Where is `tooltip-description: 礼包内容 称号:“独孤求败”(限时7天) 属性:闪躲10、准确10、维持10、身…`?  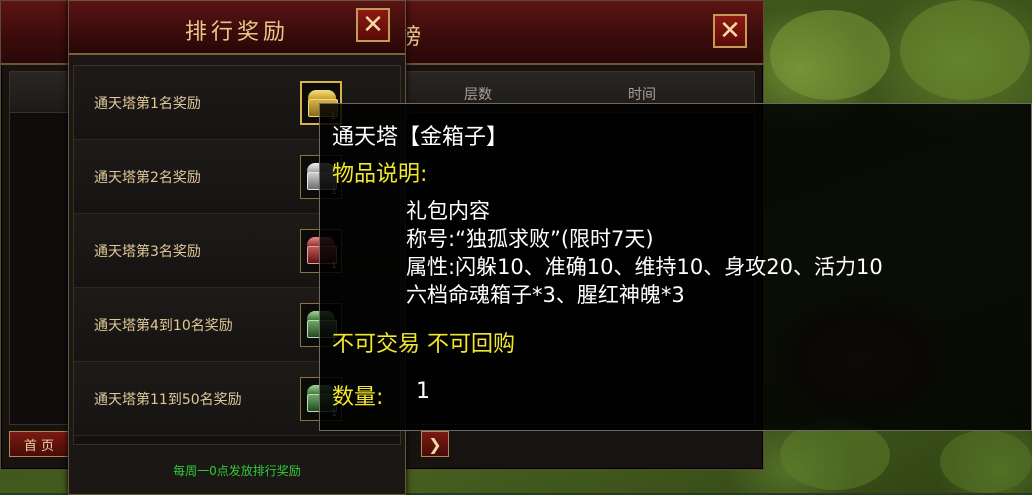 tooltip-description: 礼包内容 称号:“独孤求败”(限时7天) 属性:闪躲10、准确10、维持10、身… is located at coordinates (644, 253).